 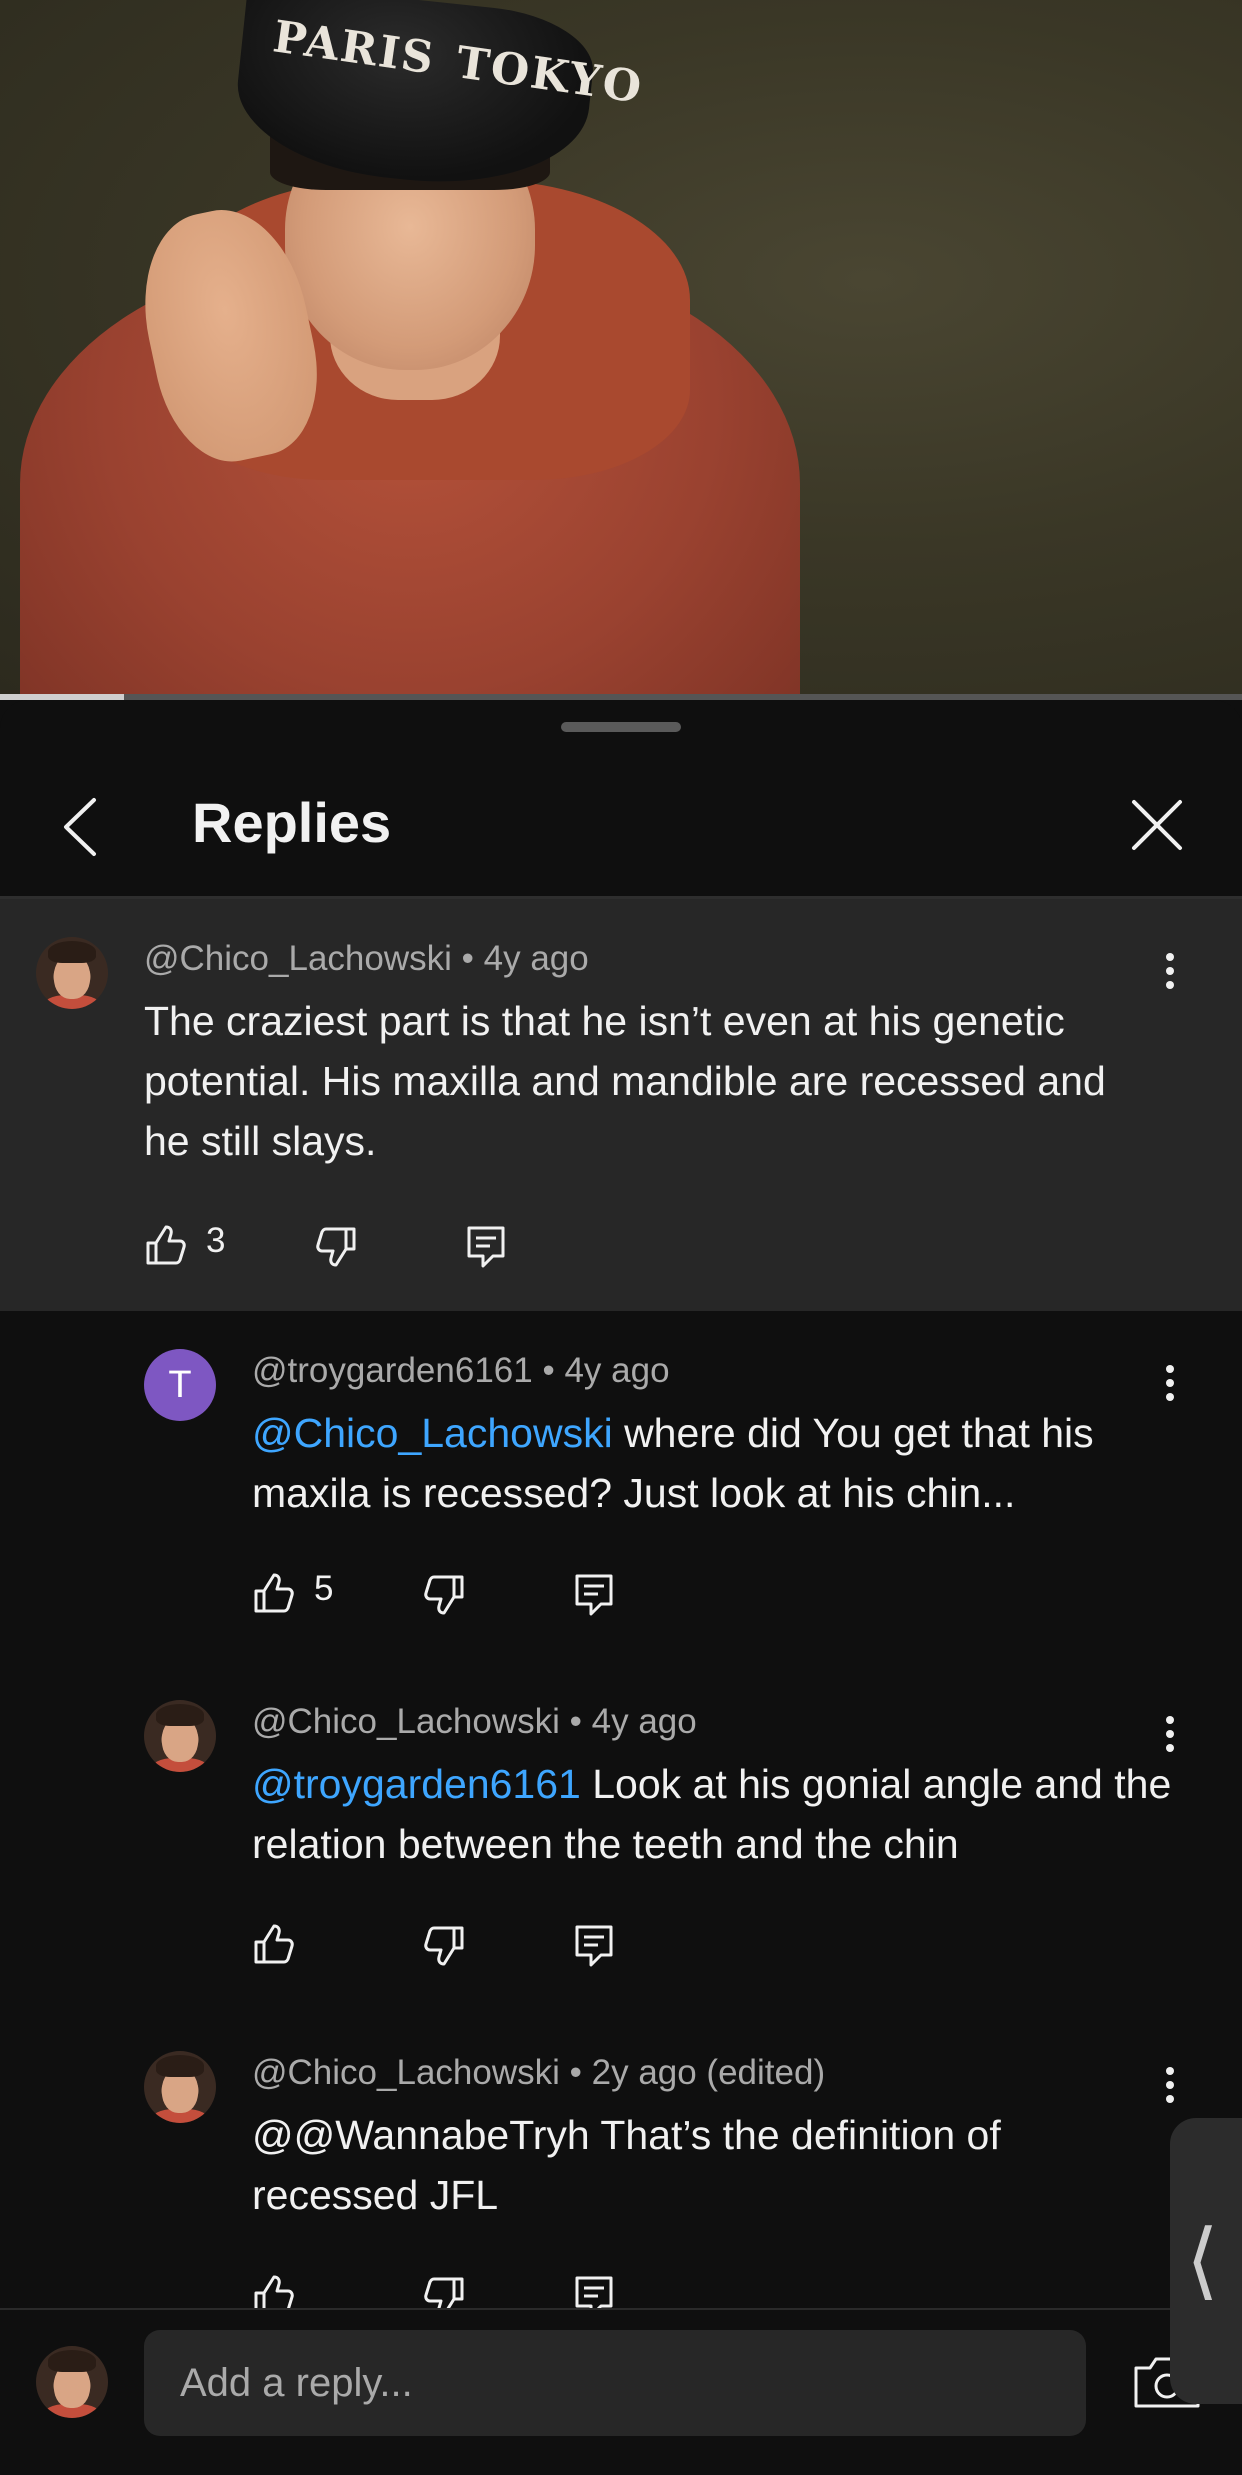 What do you see at coordinates (292, 822) in the screenshot?
I see `page-title: Replies` at bounding box center [292, 822].